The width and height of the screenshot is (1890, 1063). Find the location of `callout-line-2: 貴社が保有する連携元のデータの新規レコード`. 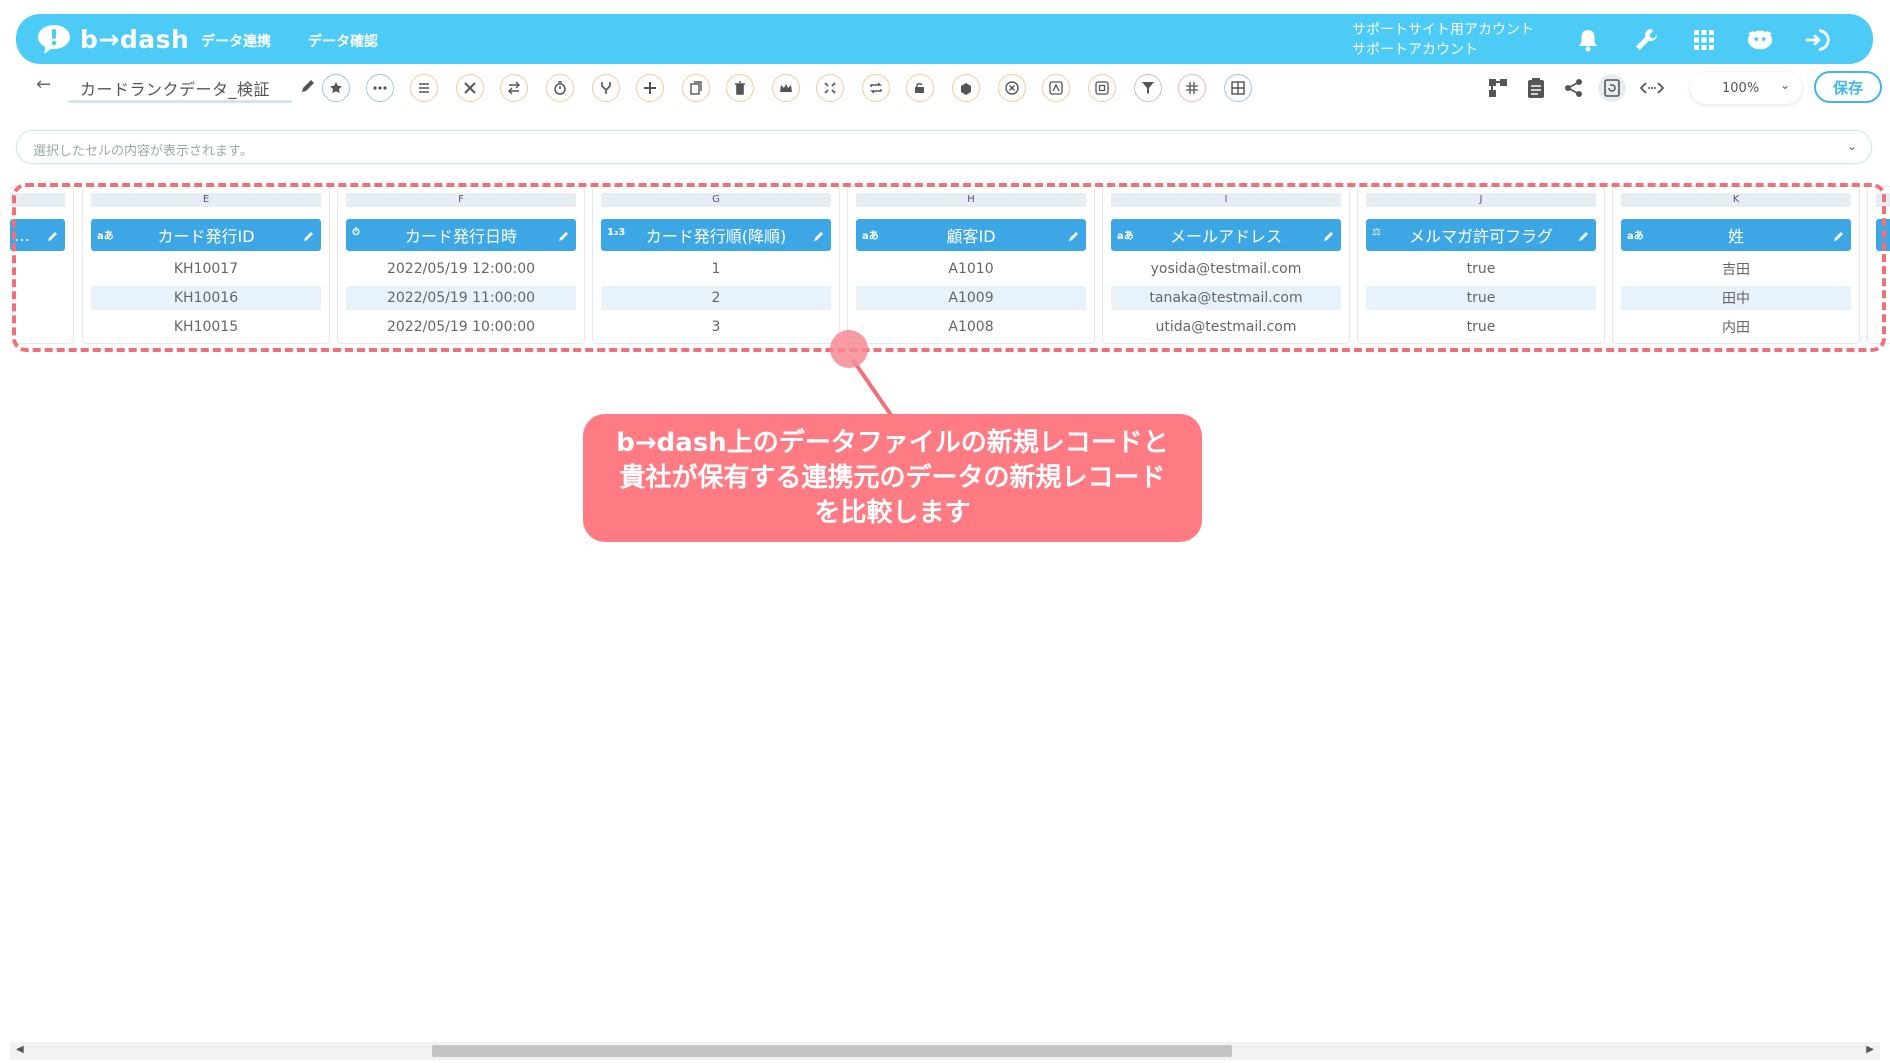

callout-line-2: 貴社が保有する連携元のデータの新規レコード is located at coordinates (892, 477).